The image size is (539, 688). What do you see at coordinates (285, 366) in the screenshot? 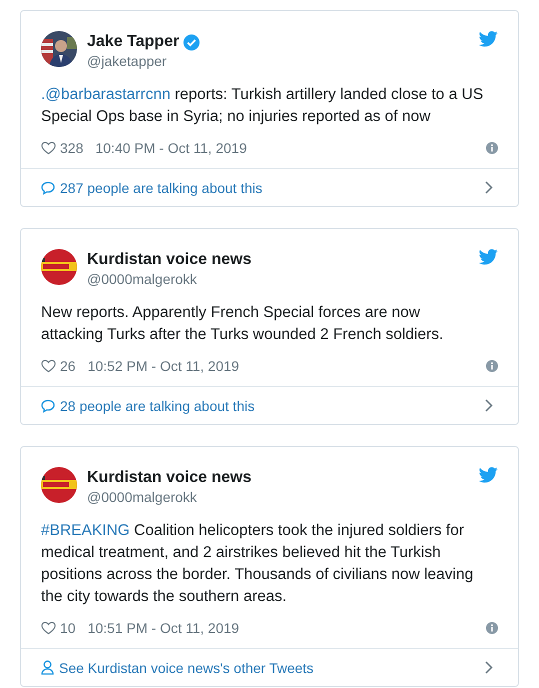
I see `timestamp: 10:52 PM - Oct 11, 2019` at bounding box center [285, 366].